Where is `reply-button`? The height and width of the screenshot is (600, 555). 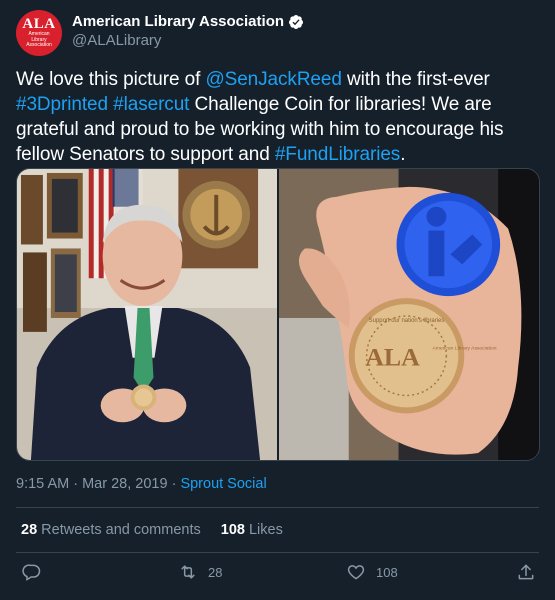
reply-button is located at coordinates (32, 572).